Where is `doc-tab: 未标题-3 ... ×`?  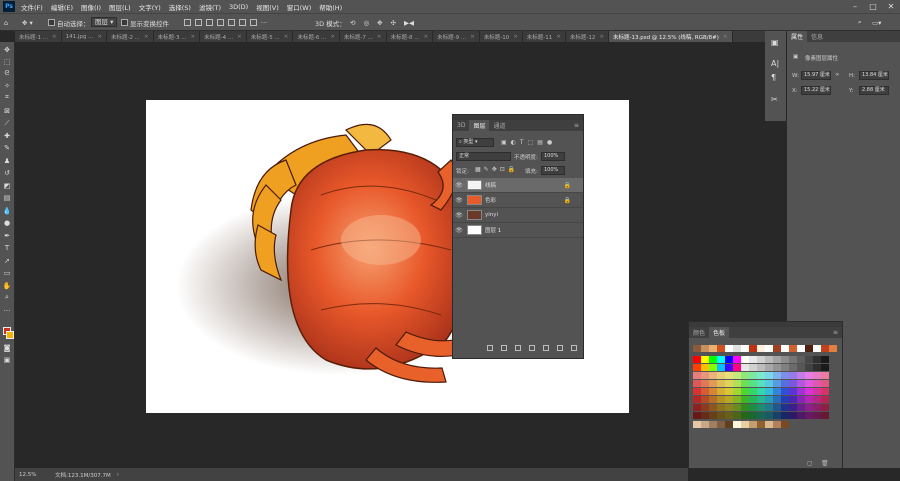 doc-tab: 未标题-3 ... × is located at coordinates (177, 36).